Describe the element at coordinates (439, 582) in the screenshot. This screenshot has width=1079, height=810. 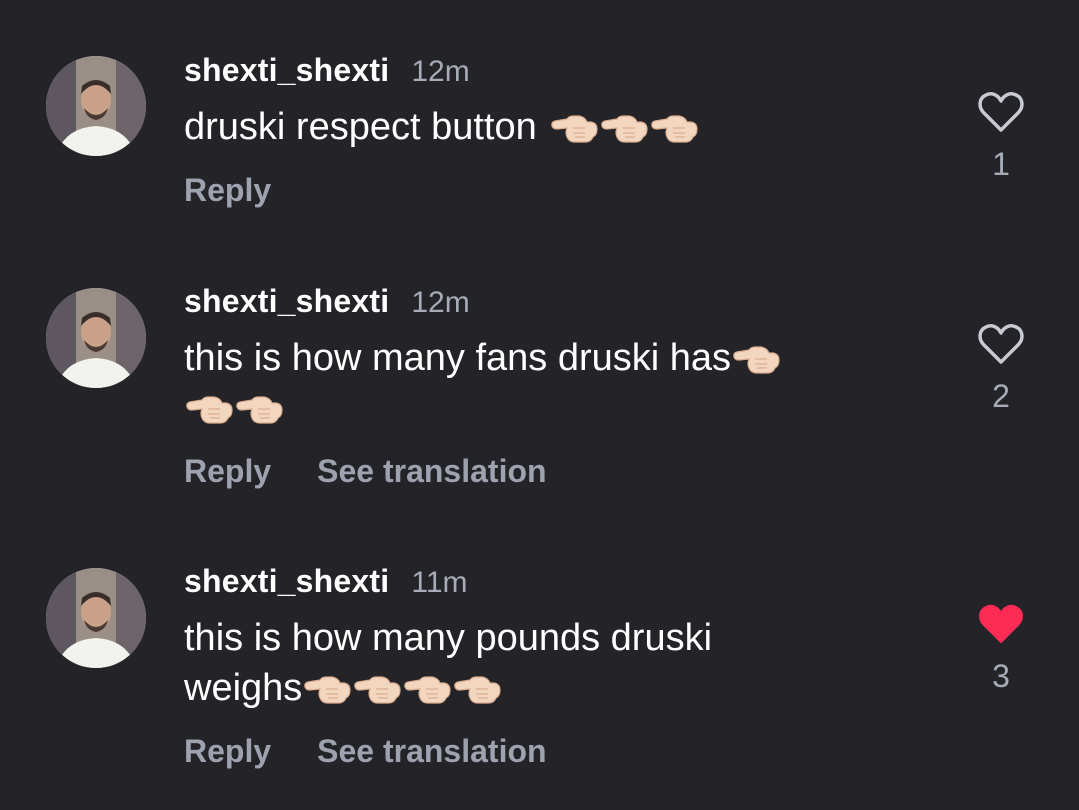
I see `timestamp: 11m` at that location.